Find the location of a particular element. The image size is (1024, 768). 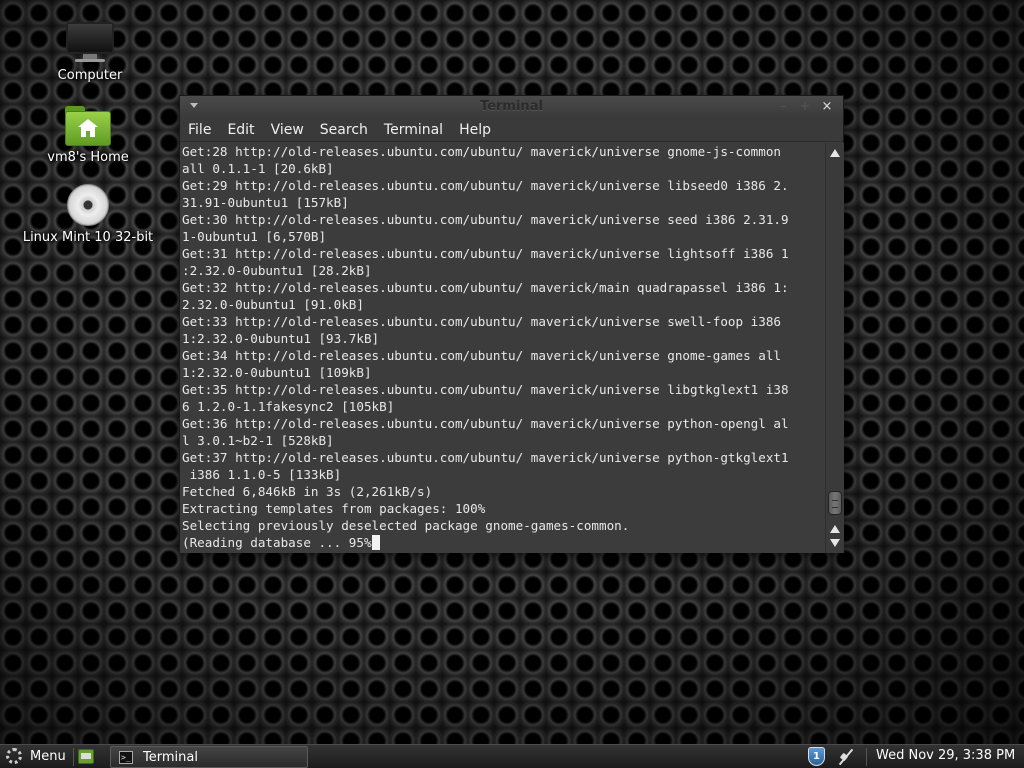

terminal-current-line: (Reading database ... 95% is located at coordinates (277, 542).